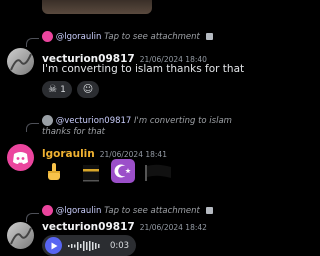 This screenshot has width=320, height=256. I want to click on reply-preview: @vecturion09817 I'm converting to islam, so click(137, 120).